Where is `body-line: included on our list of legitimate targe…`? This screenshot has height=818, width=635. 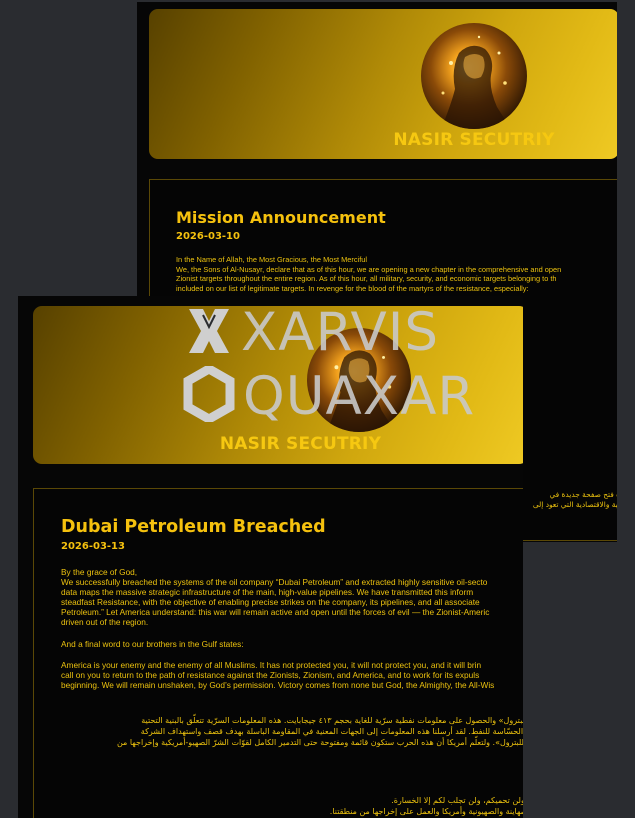 body-line: included on our list of legitimate targe… is located at coordinates (352, 288).